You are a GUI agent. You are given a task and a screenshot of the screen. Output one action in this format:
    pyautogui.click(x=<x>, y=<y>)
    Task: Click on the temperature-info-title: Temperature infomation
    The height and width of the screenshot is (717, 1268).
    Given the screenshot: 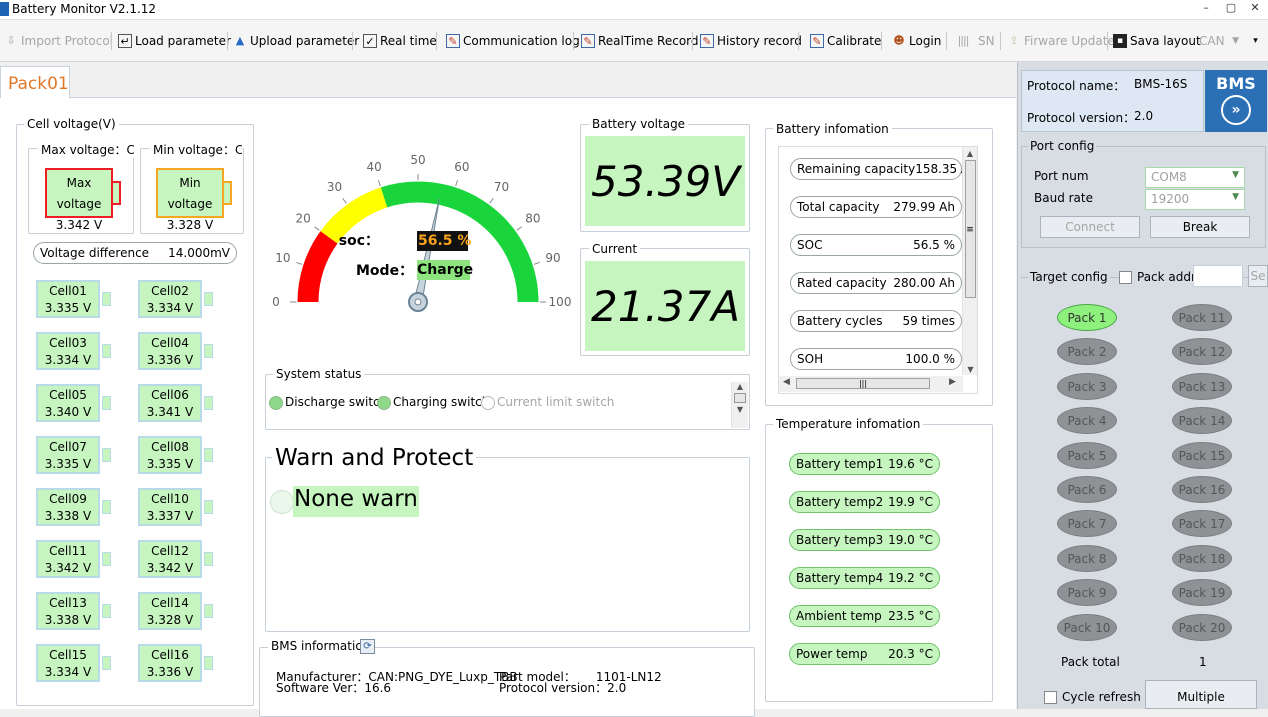 What is the action you would take?
    pyautogui.click(x=848, y=424)
    